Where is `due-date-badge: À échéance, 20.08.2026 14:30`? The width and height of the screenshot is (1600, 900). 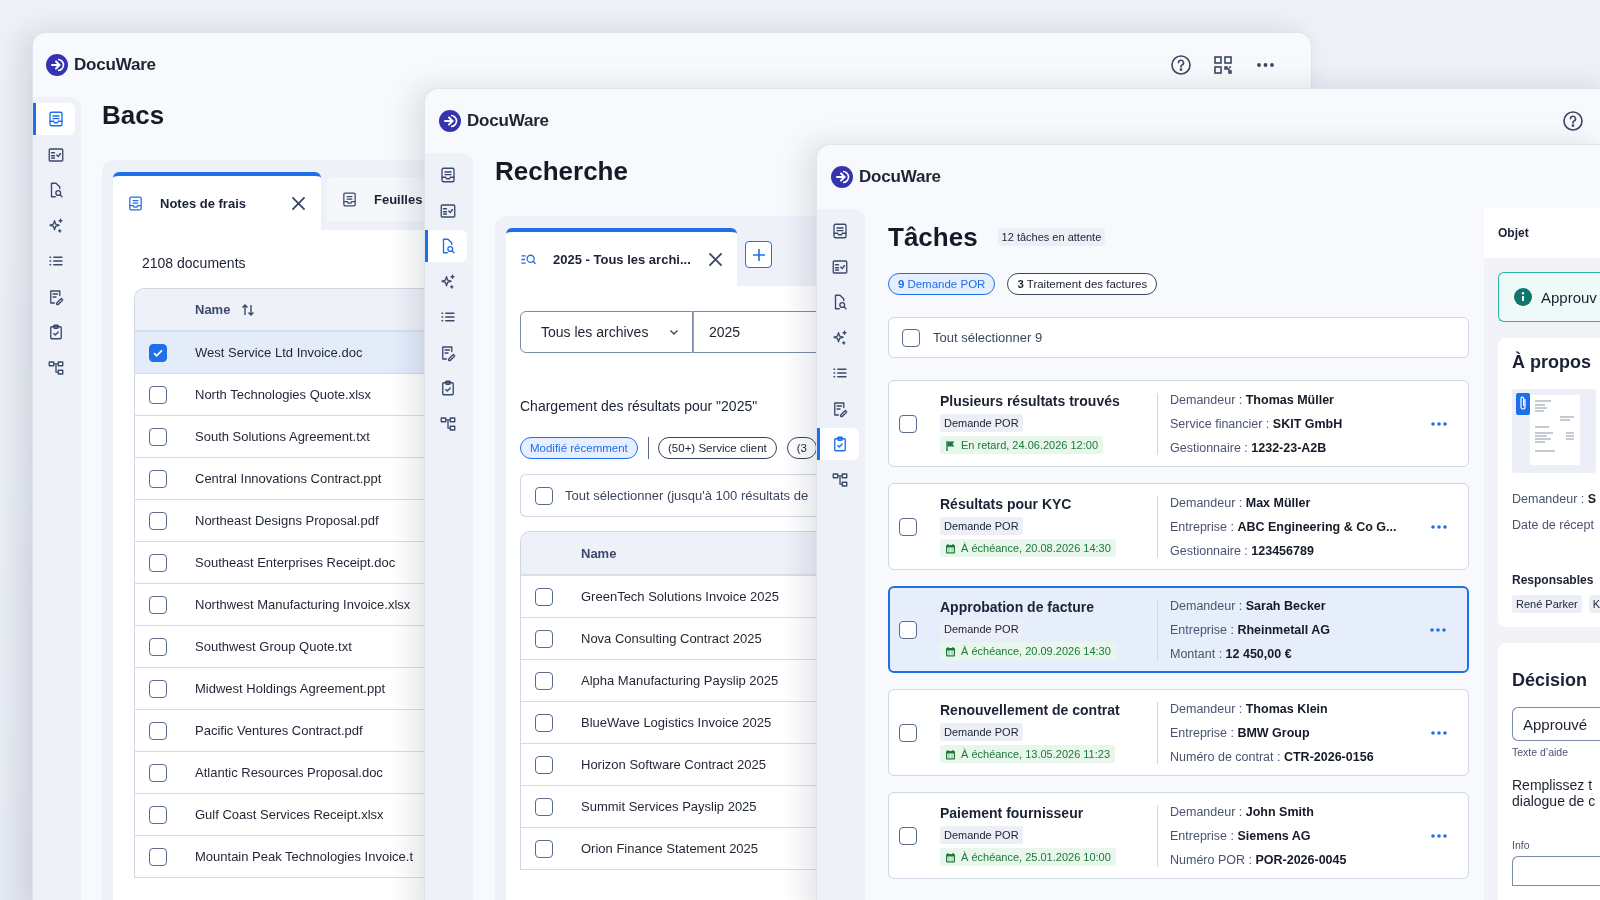 due-date-badge: À échéance, 20.08.2026 14:30 is located at coordinates (1028, 548).